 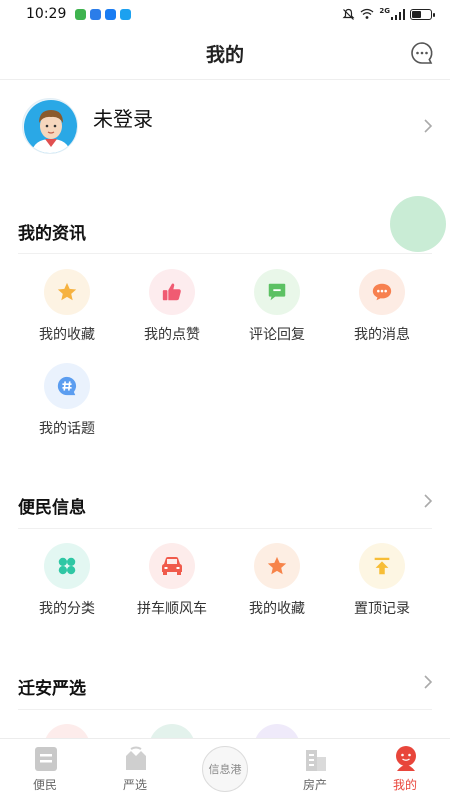 I want to click on tab-convenience: 便民, so click(x=45, y=769).